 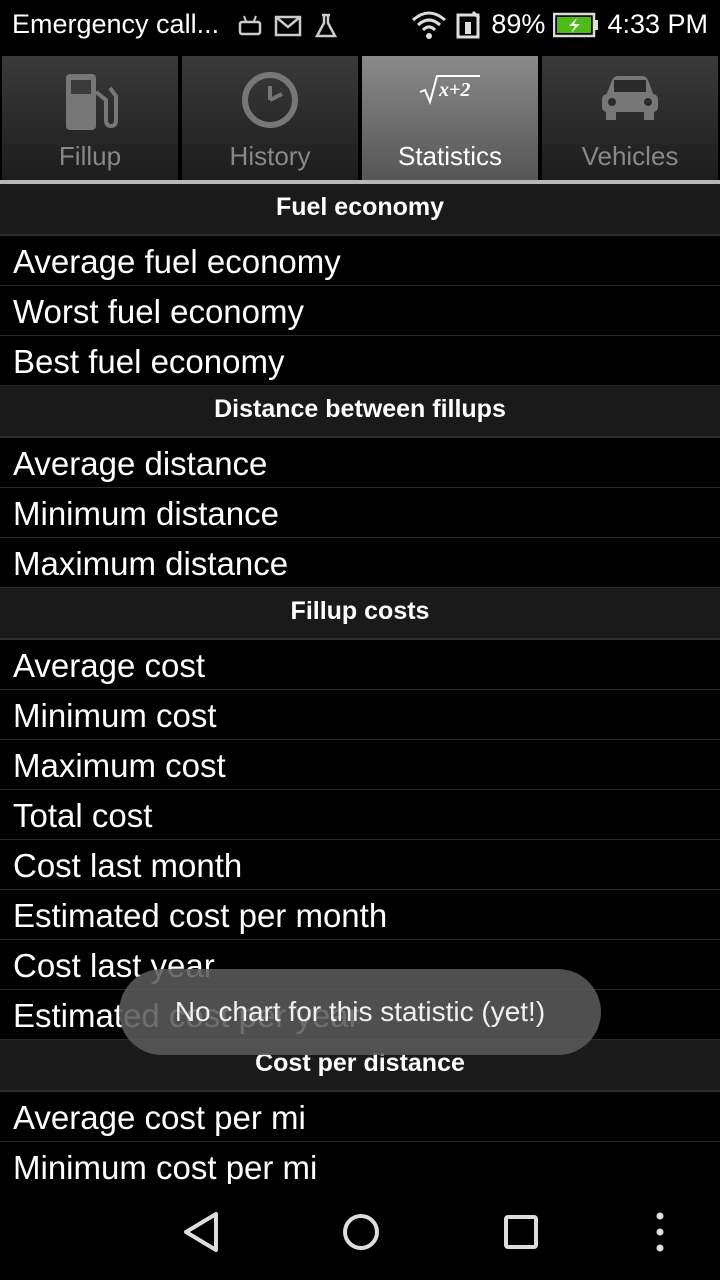 What do you see at coordinates (326, 25) in the screenshot?
I see `flask-icon` at bounding box center [326, 25].